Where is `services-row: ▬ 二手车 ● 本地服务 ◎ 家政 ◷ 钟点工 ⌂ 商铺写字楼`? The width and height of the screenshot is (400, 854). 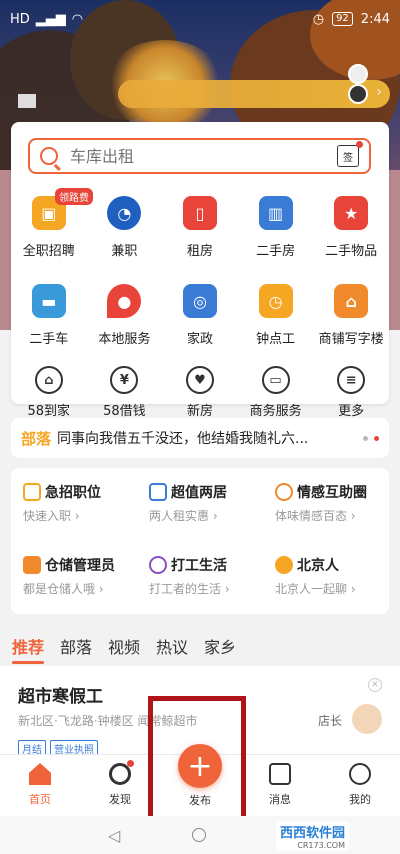
services-row: ▬ 二手车 ● 本地服务 ◎ 家政 ◷ 钟点工 ⌂ 商铺写字楼 is located at coordinates (200, 322).